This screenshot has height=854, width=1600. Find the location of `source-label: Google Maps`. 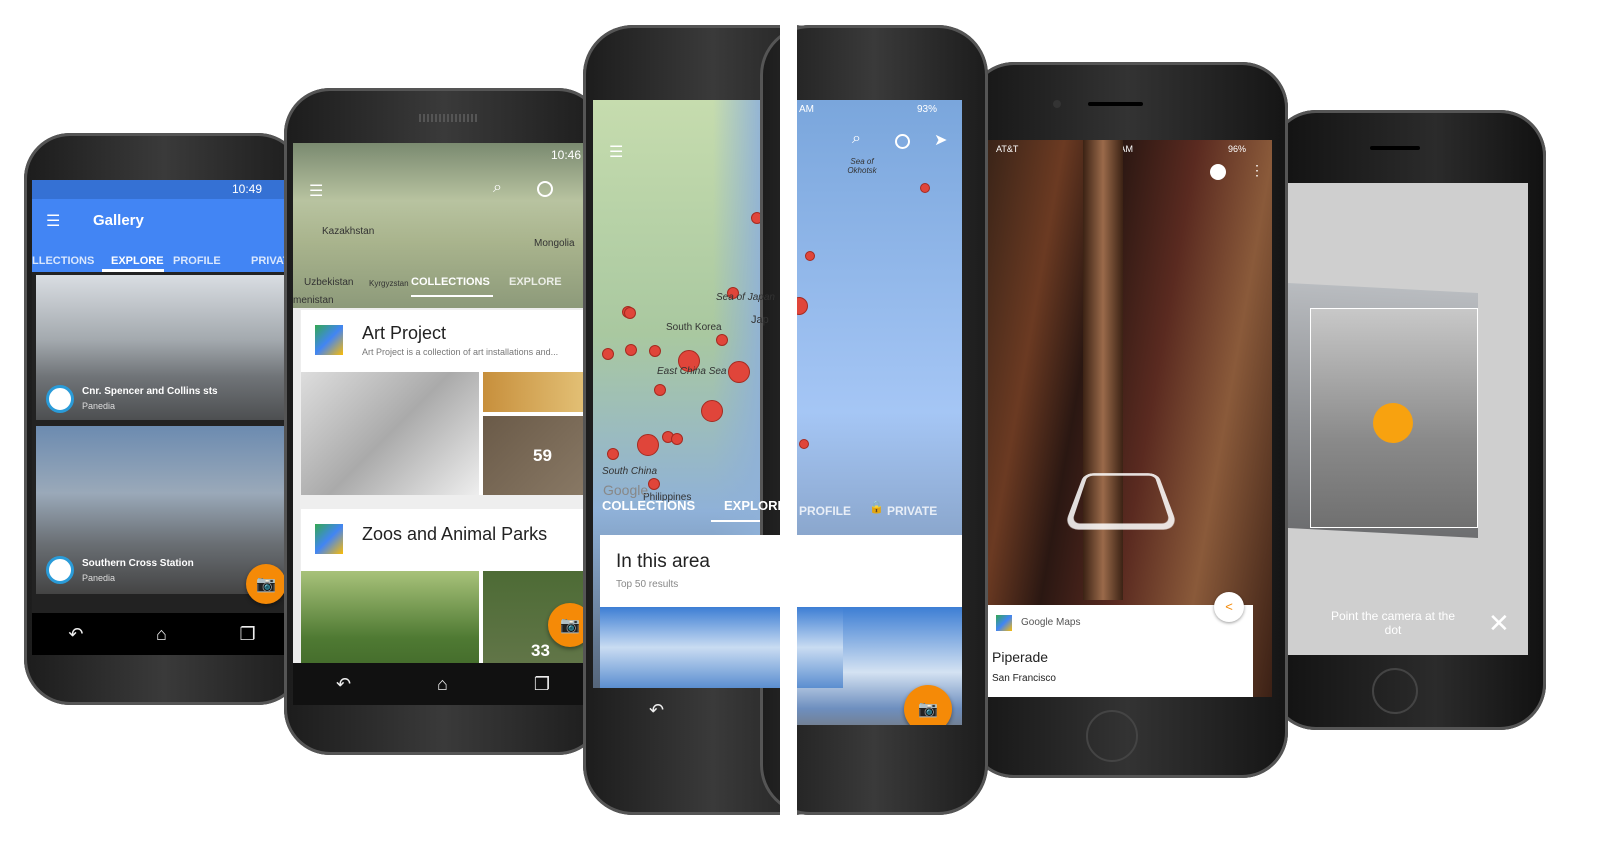

source-label: Google Maps is located at coordinates (1051, 622).